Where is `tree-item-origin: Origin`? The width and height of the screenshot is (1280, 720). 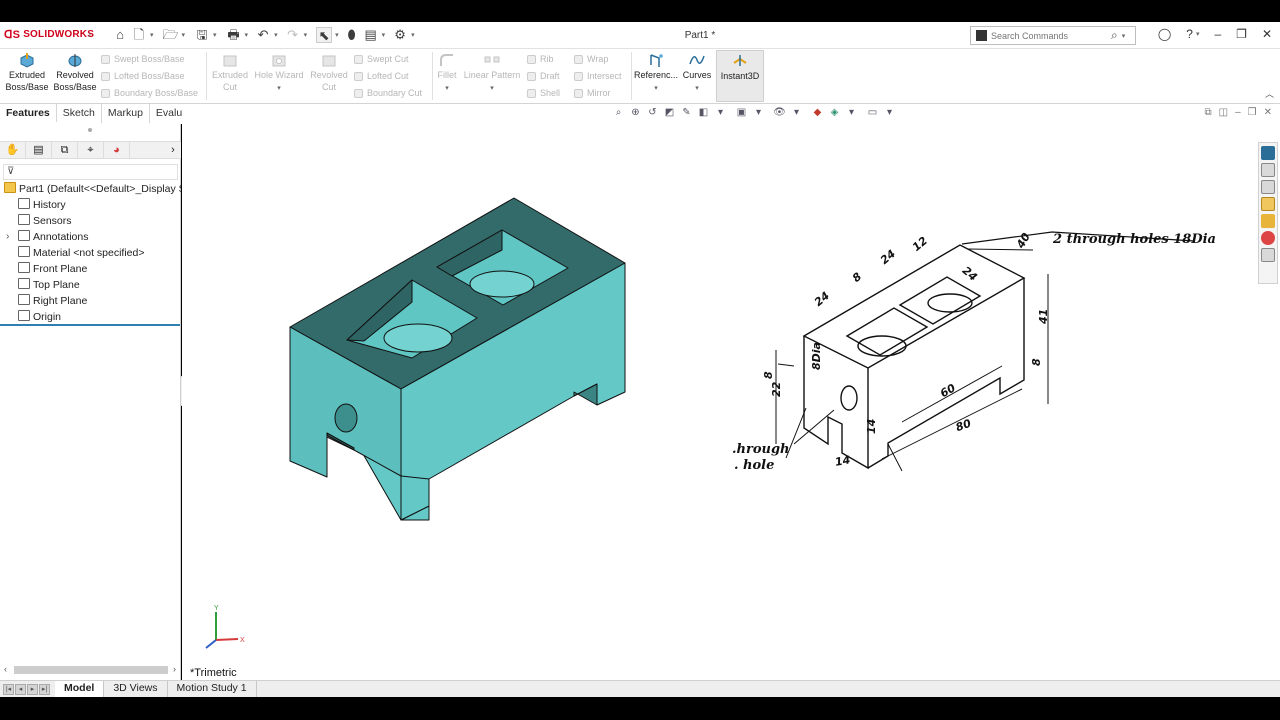 tree-item-origin: Origin is located at coordinates (90, 317).